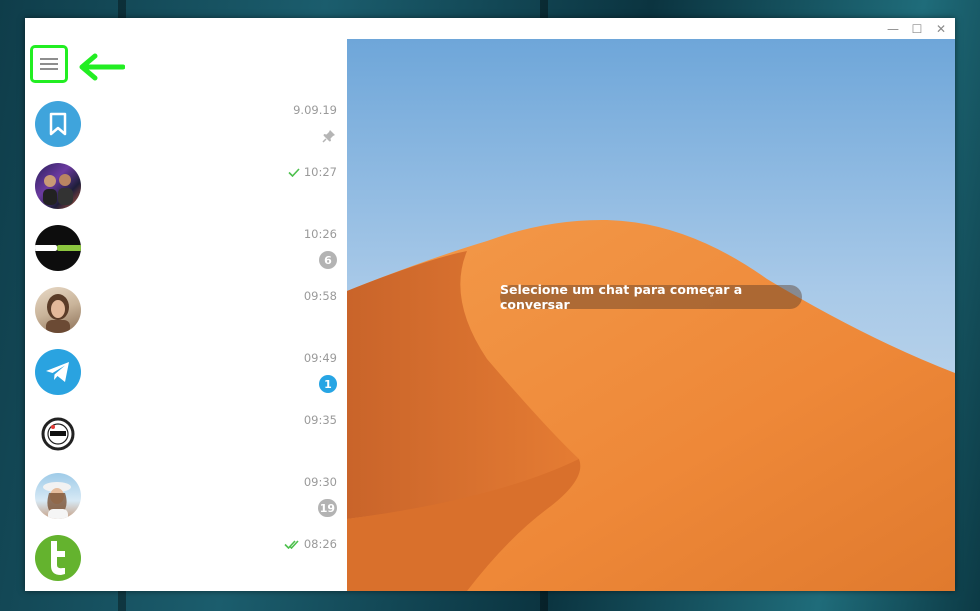 The image size is (980, 611). What do you see at coordinates (320, 544) in the screenshot?
I see `chat-time-text: 08:26` at bounding box center [320, 544].